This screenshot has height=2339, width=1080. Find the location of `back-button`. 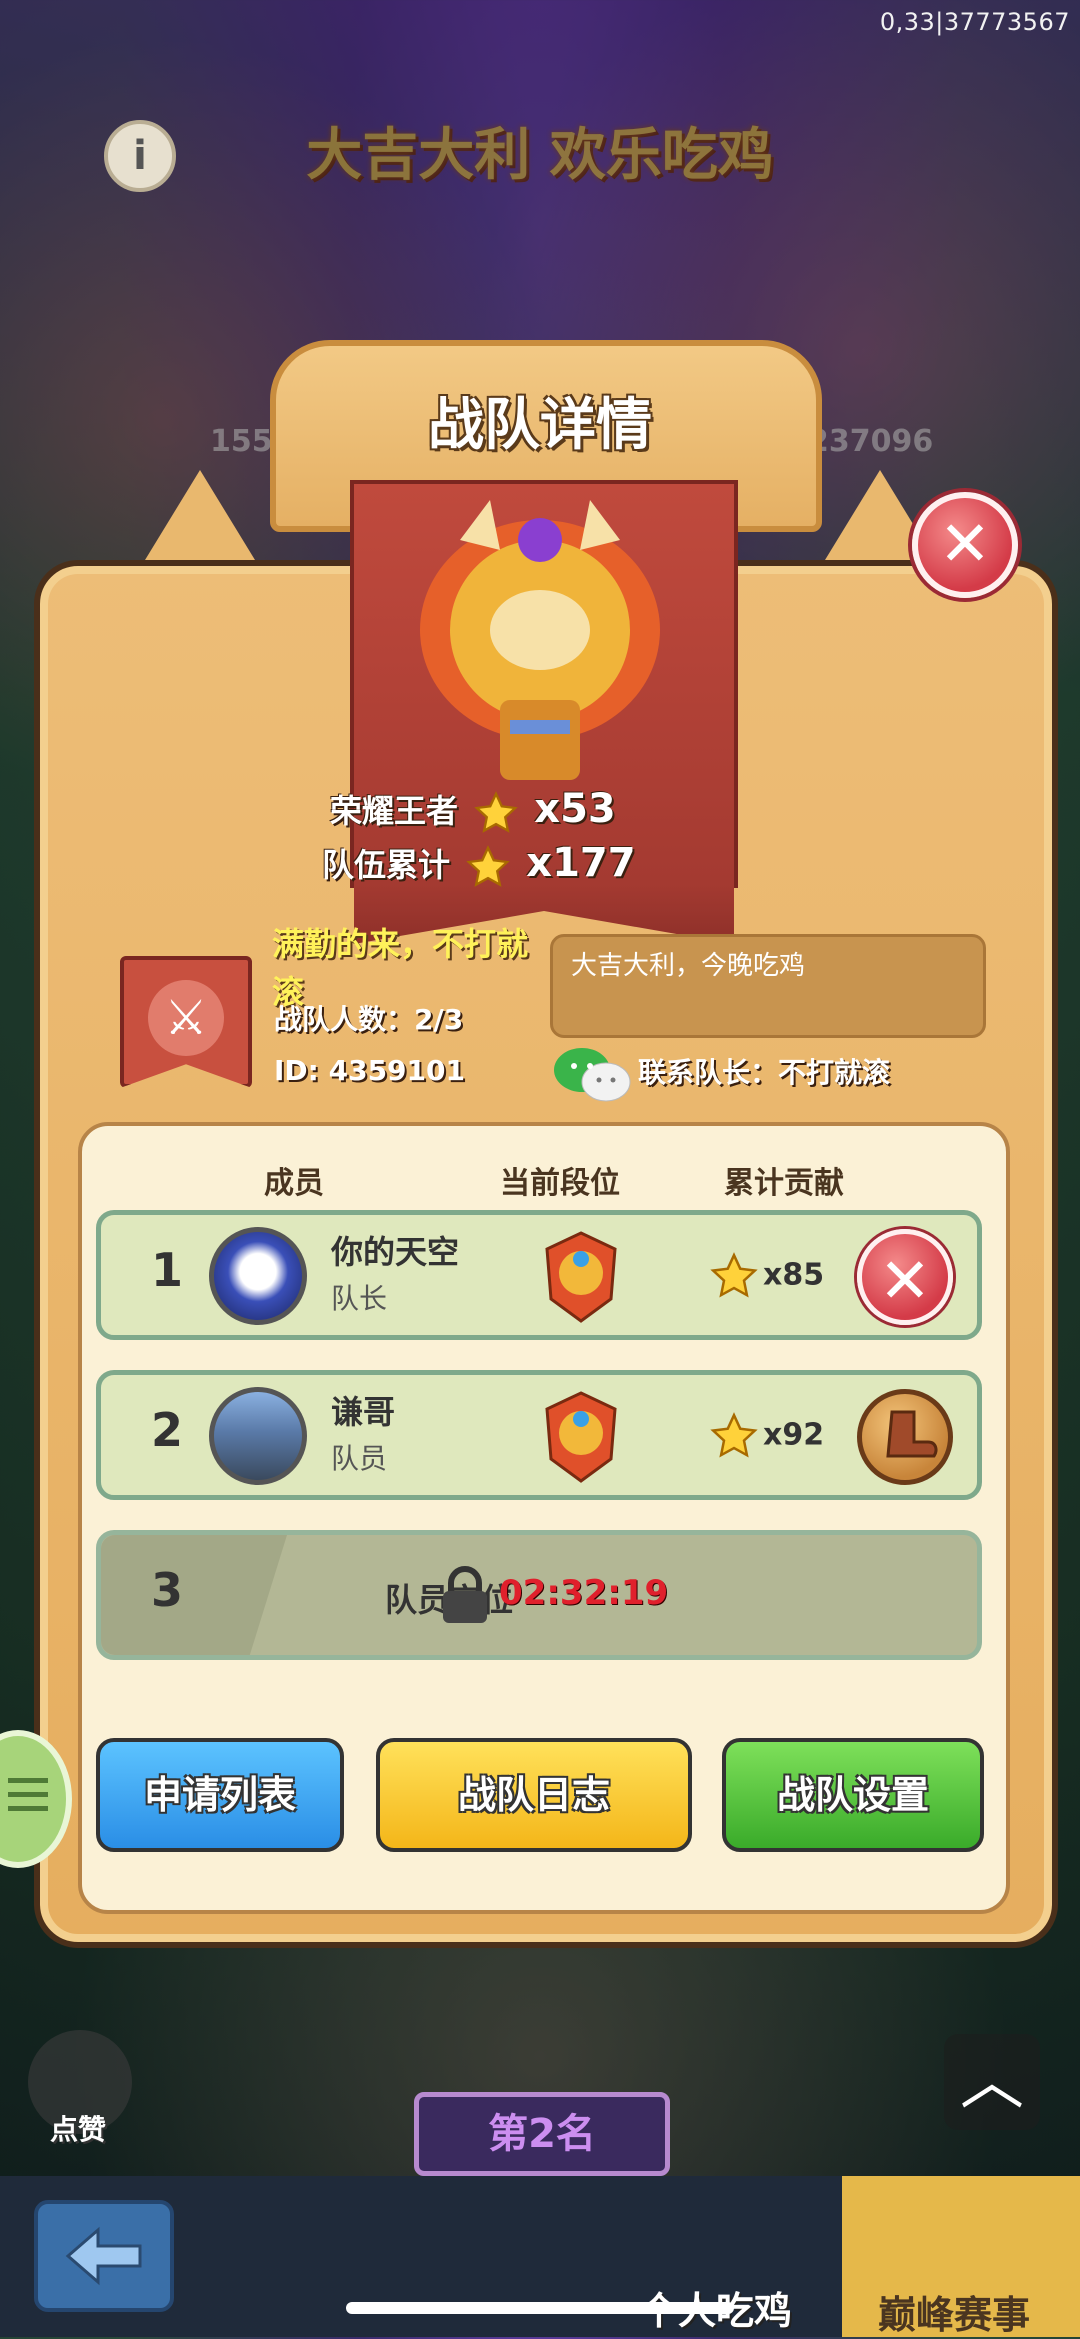

back-button is located at coordinates (104, 2256).